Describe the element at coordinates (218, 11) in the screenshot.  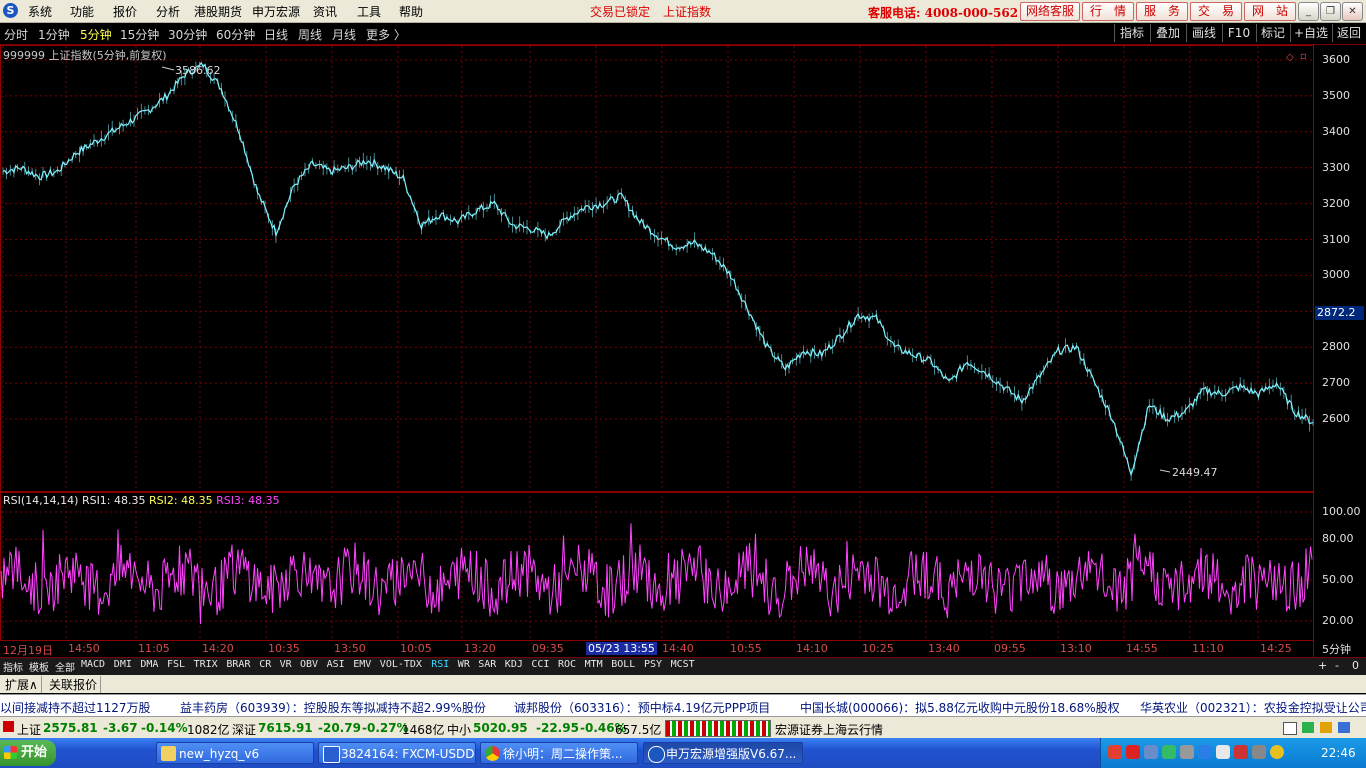
I see `menu-hk-futures: 港股期货` at that location.